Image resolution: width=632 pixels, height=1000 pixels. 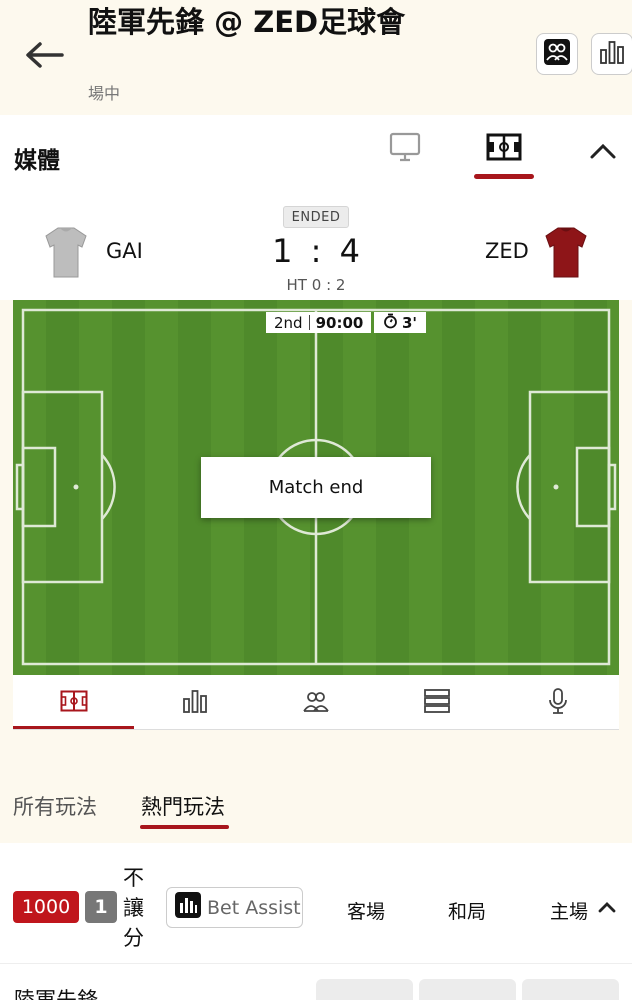 I want to click on list-icon, so click(x=437, y=703).